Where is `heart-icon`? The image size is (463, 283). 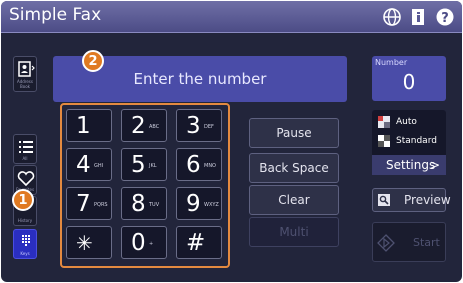 heart-icon is located at coordinates (26, 179).